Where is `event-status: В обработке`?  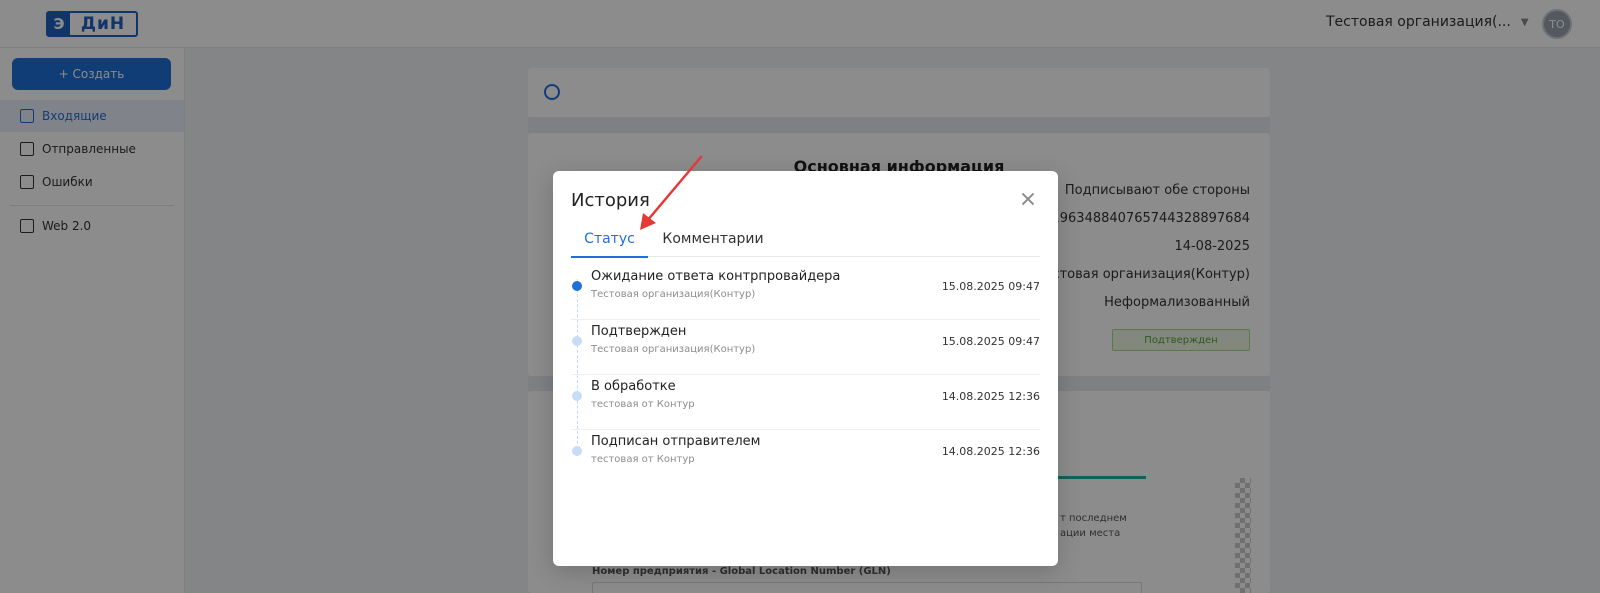 event-status: В обработке is located at coordinates (633, 386).